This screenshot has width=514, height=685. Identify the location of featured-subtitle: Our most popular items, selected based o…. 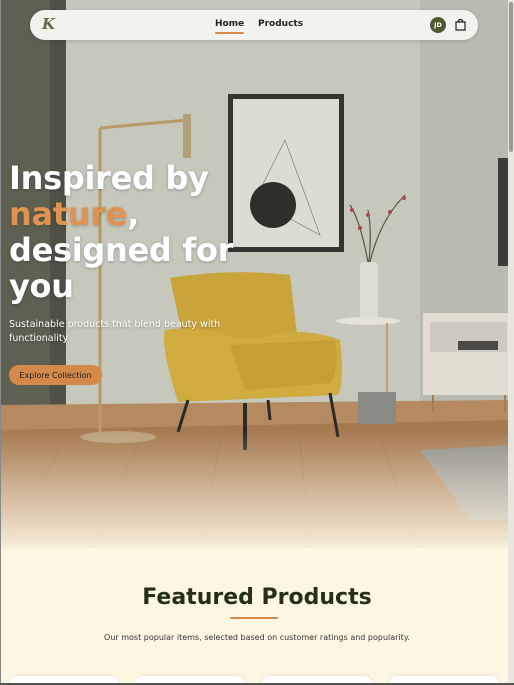
(257, 637).